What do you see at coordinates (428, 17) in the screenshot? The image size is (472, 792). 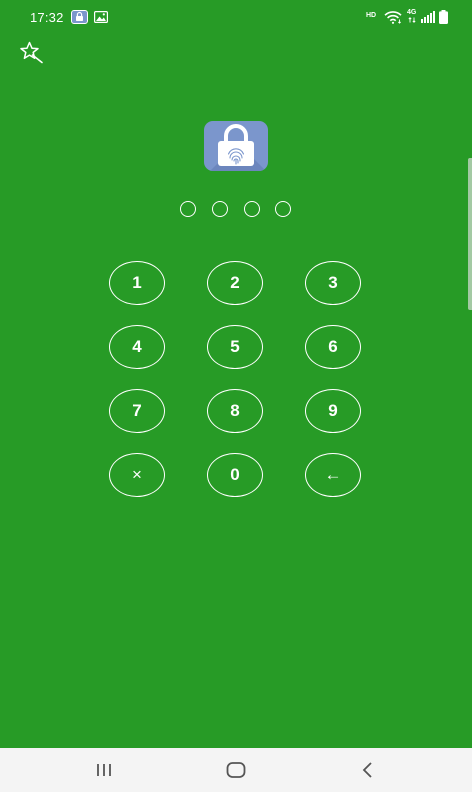 I see `signal-icon` at bounding box center [428, 17].